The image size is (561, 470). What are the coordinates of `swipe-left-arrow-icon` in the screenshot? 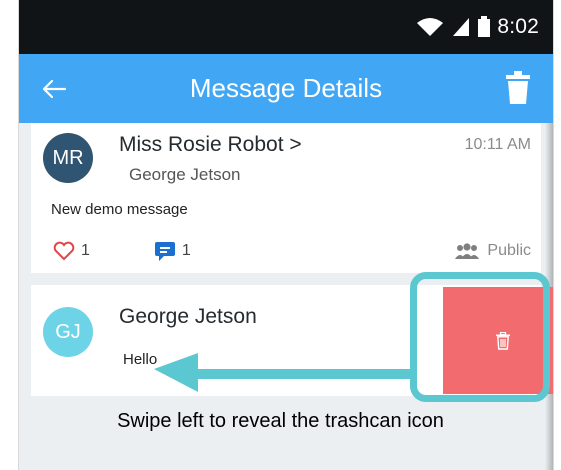 It's located at (282, 372).